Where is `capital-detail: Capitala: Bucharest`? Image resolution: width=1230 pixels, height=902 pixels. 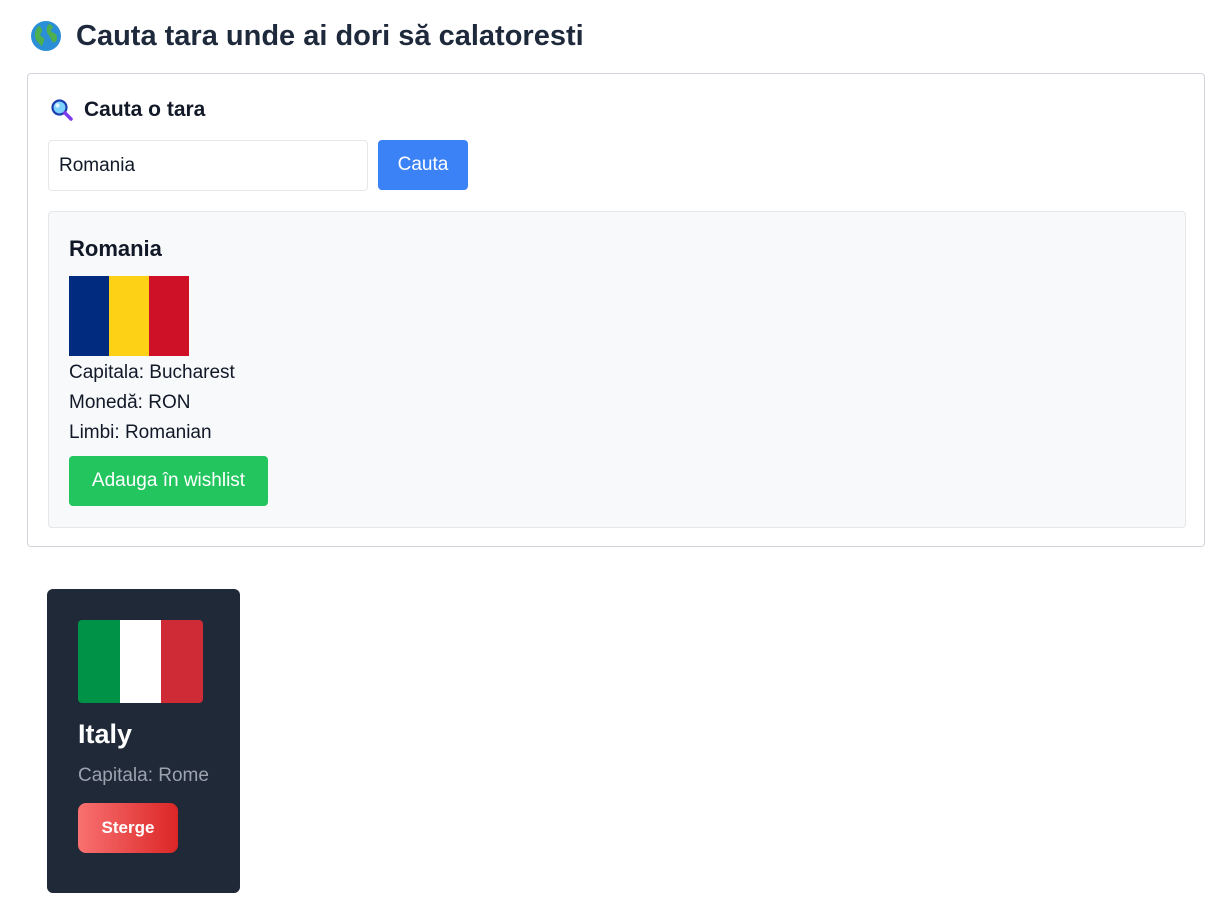
capital-detail: Capitala: Bucharest is located at coordinates (152, 372).